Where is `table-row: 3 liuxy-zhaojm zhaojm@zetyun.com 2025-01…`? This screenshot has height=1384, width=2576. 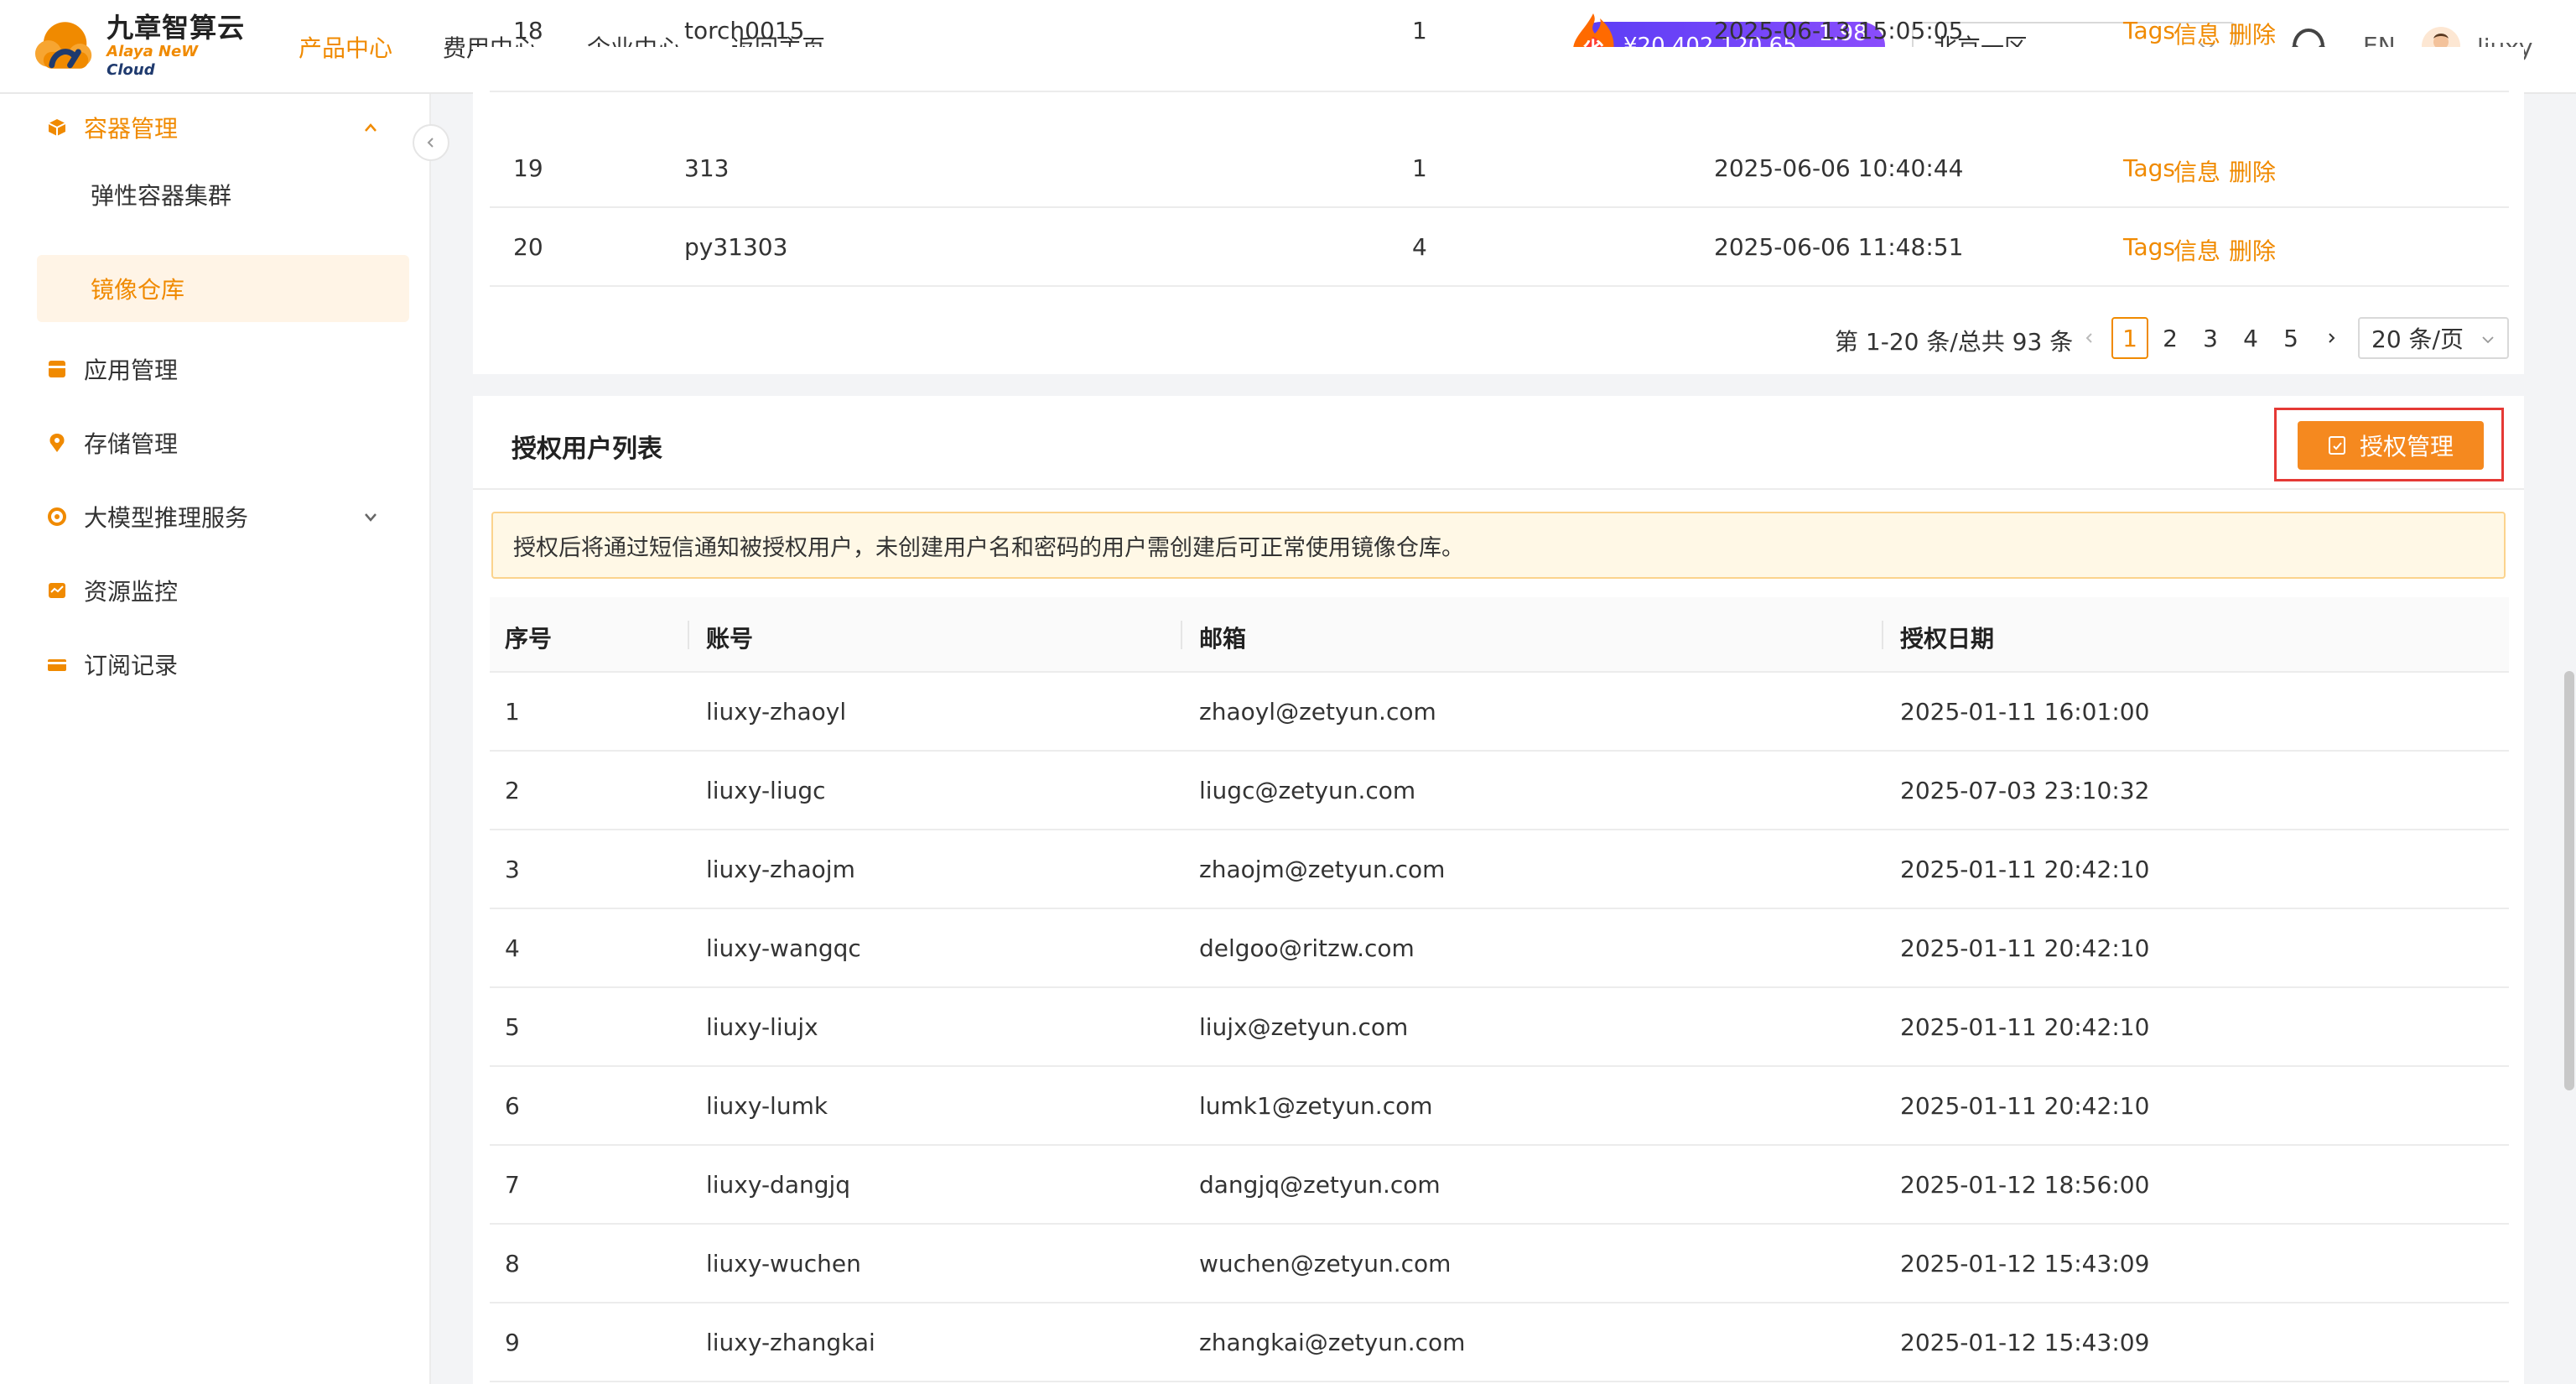 table-row: 3 liuxy-zhaojm zhaojm@zetyun.com 2025-01… is located at coordinates (1499, 869).